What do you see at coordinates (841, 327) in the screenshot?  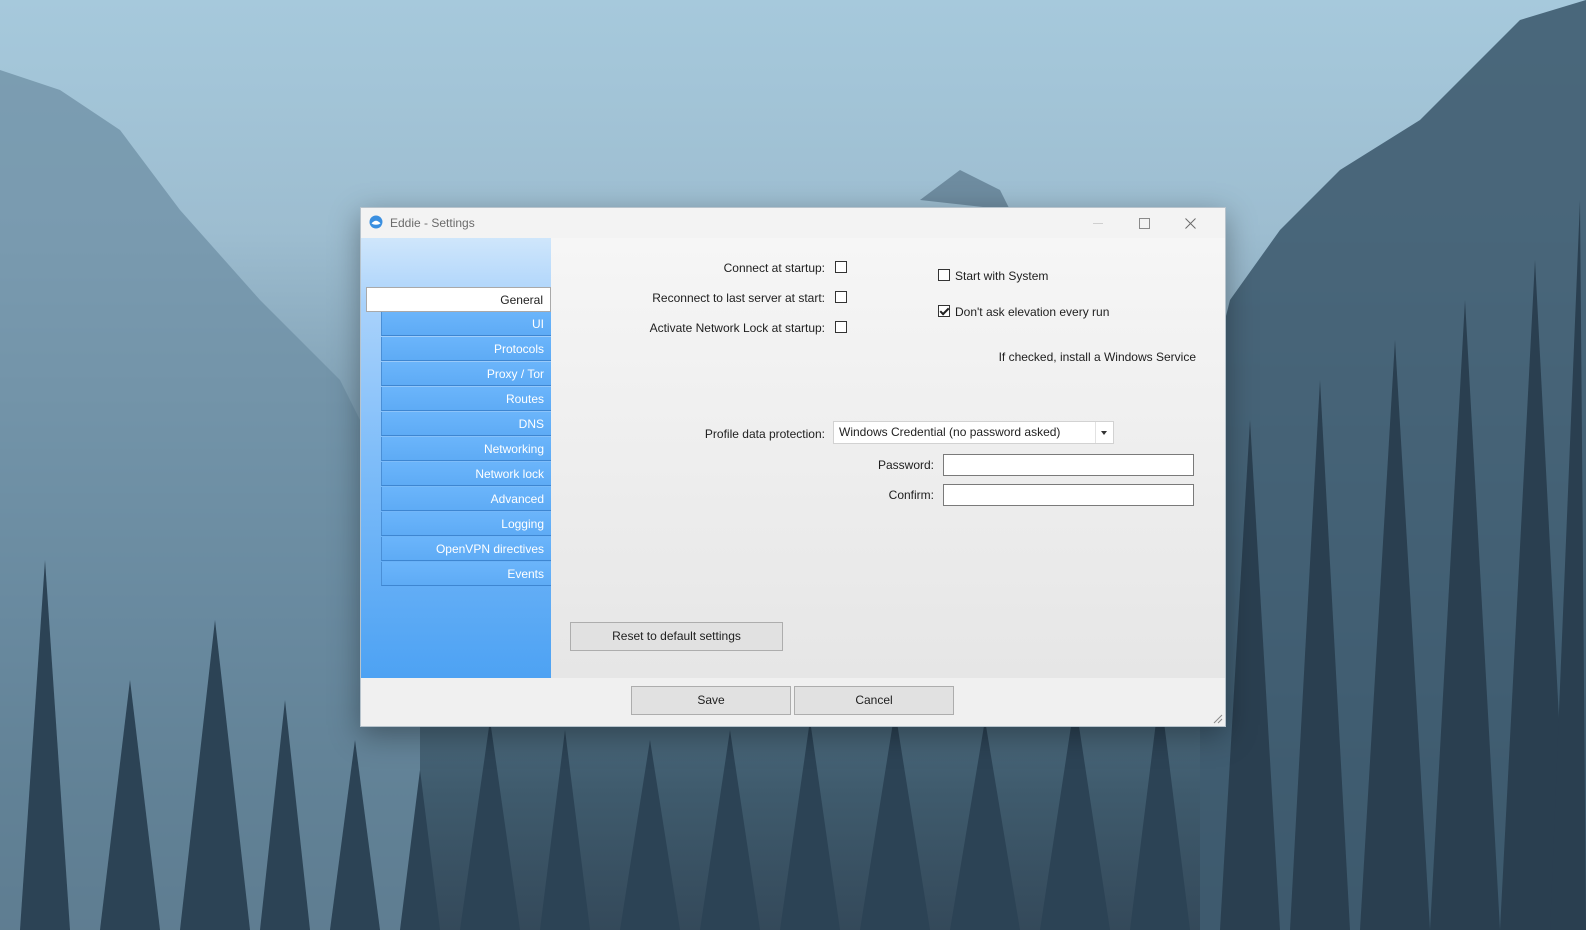 I see `network-lock-startup-checkbox` at bounding box center [841, 327].